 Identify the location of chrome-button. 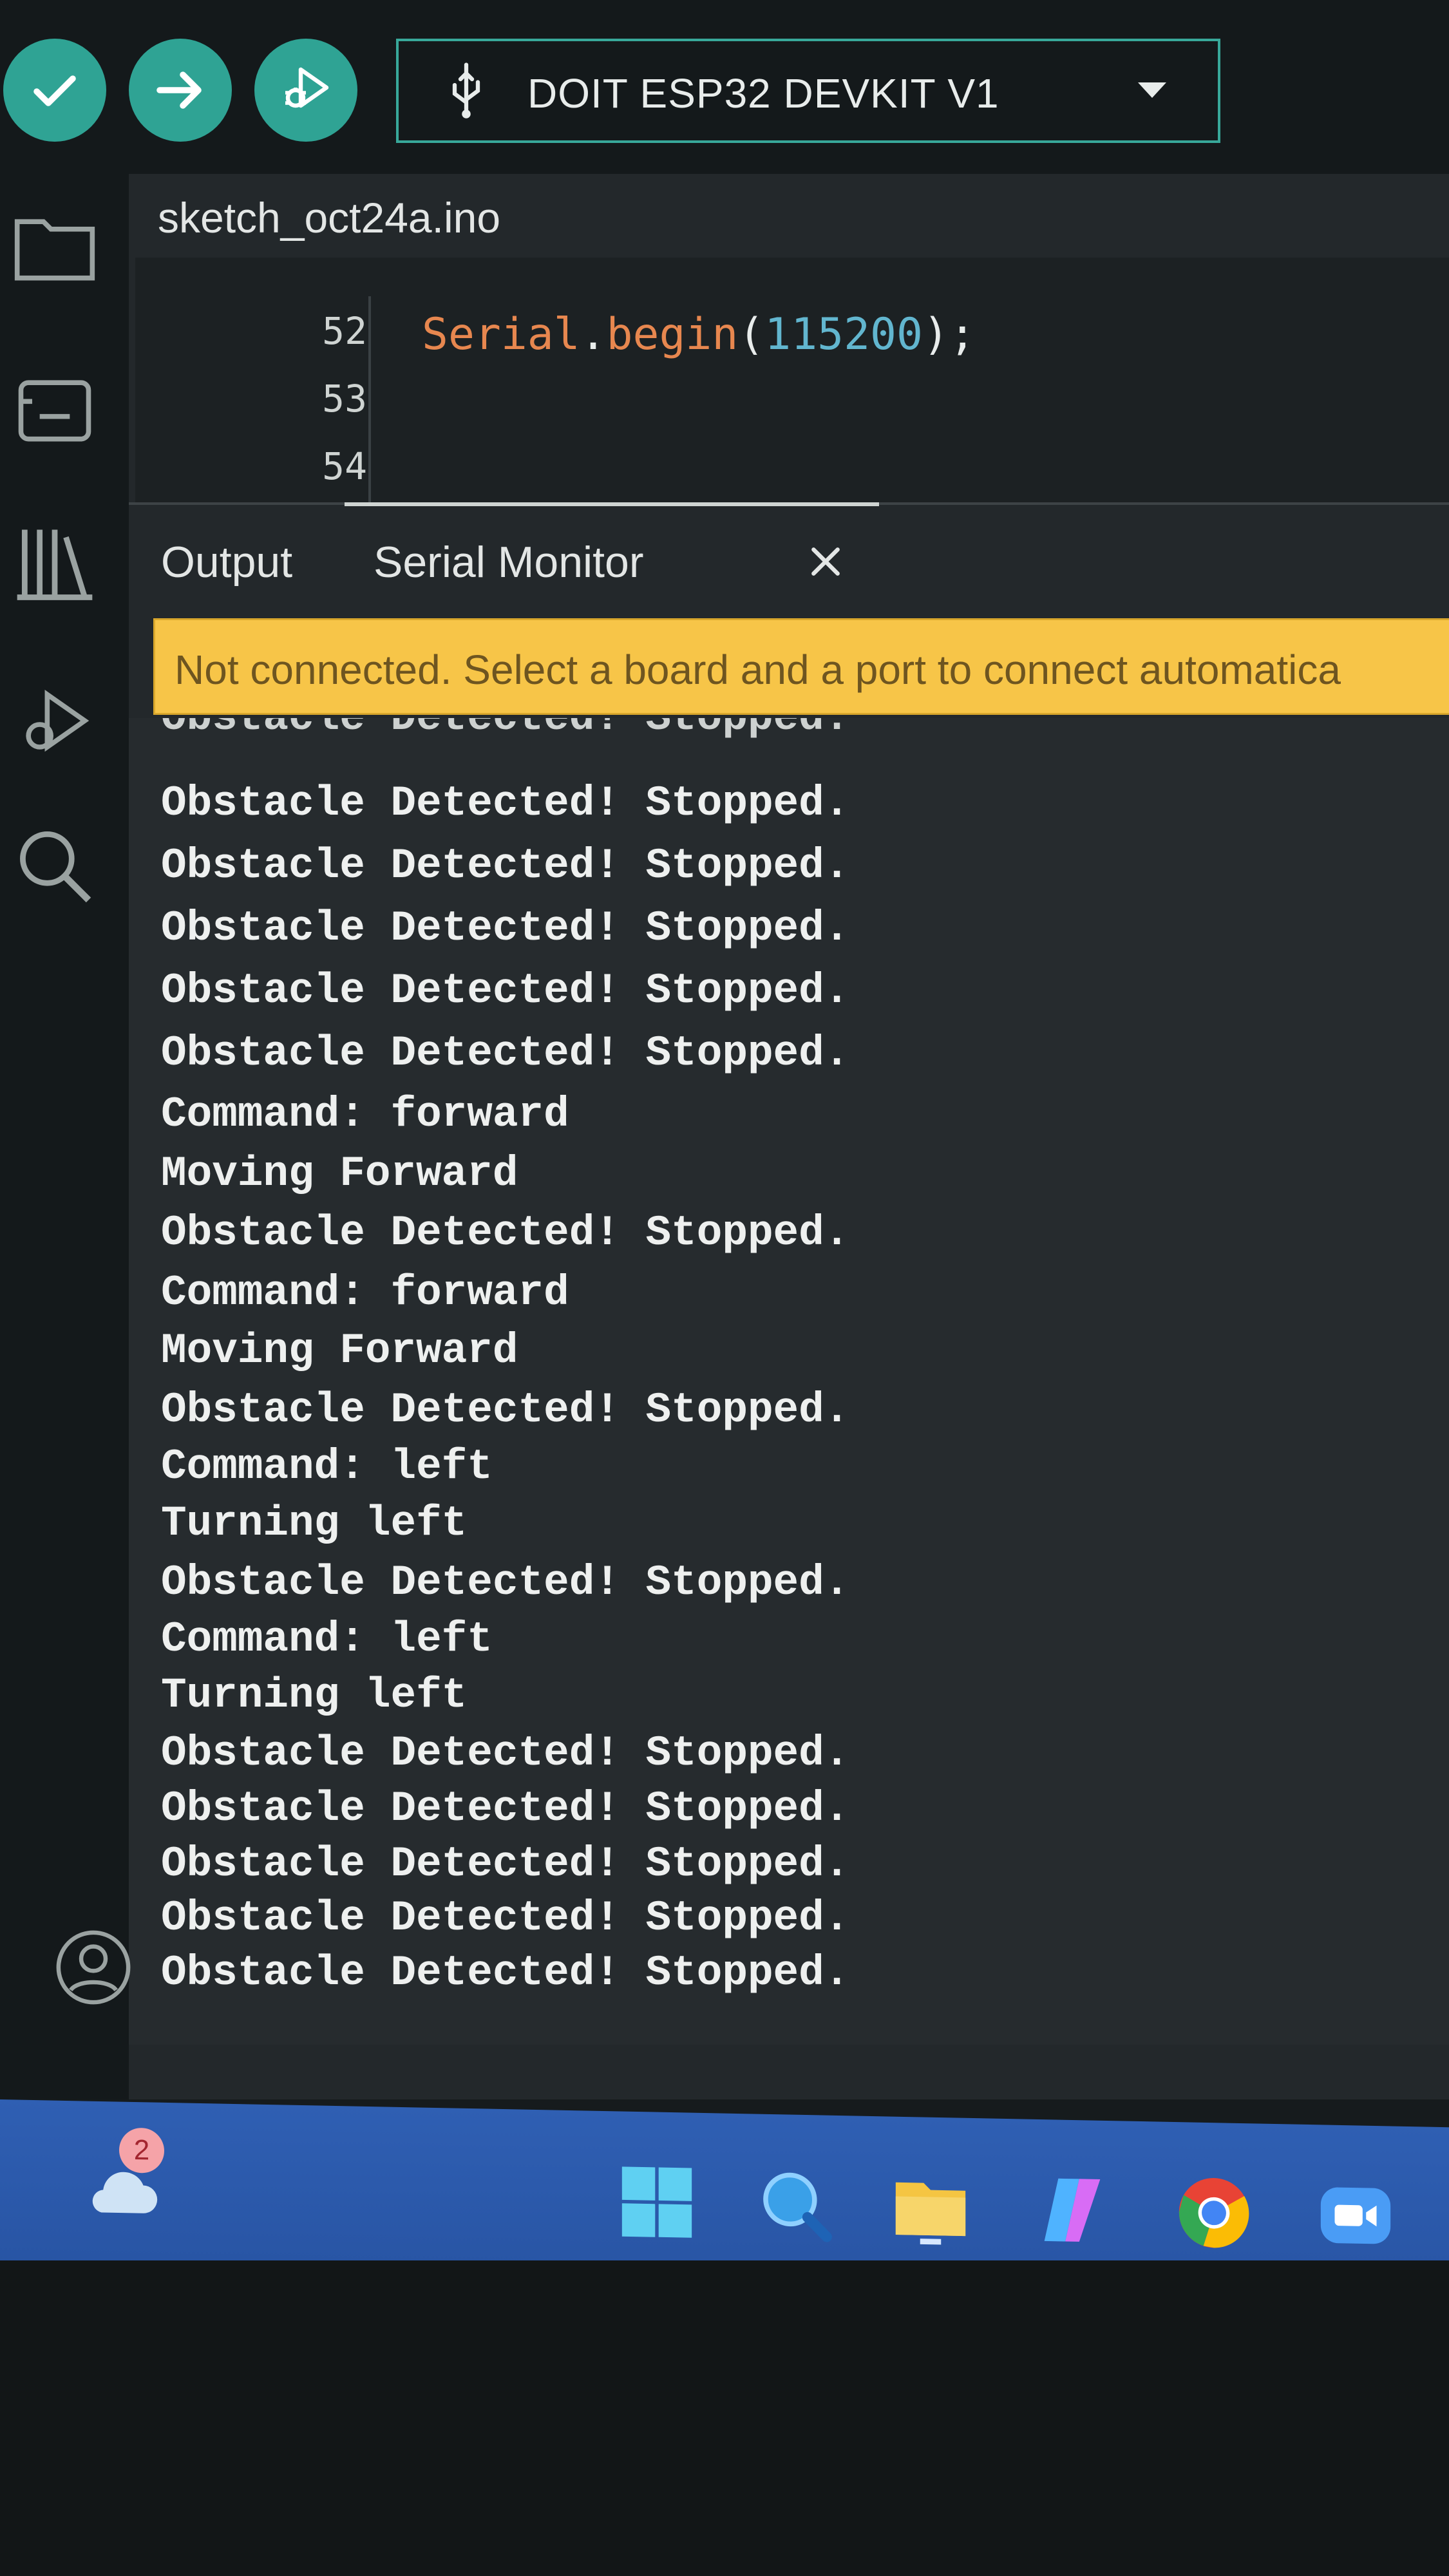
(1214, 2213).